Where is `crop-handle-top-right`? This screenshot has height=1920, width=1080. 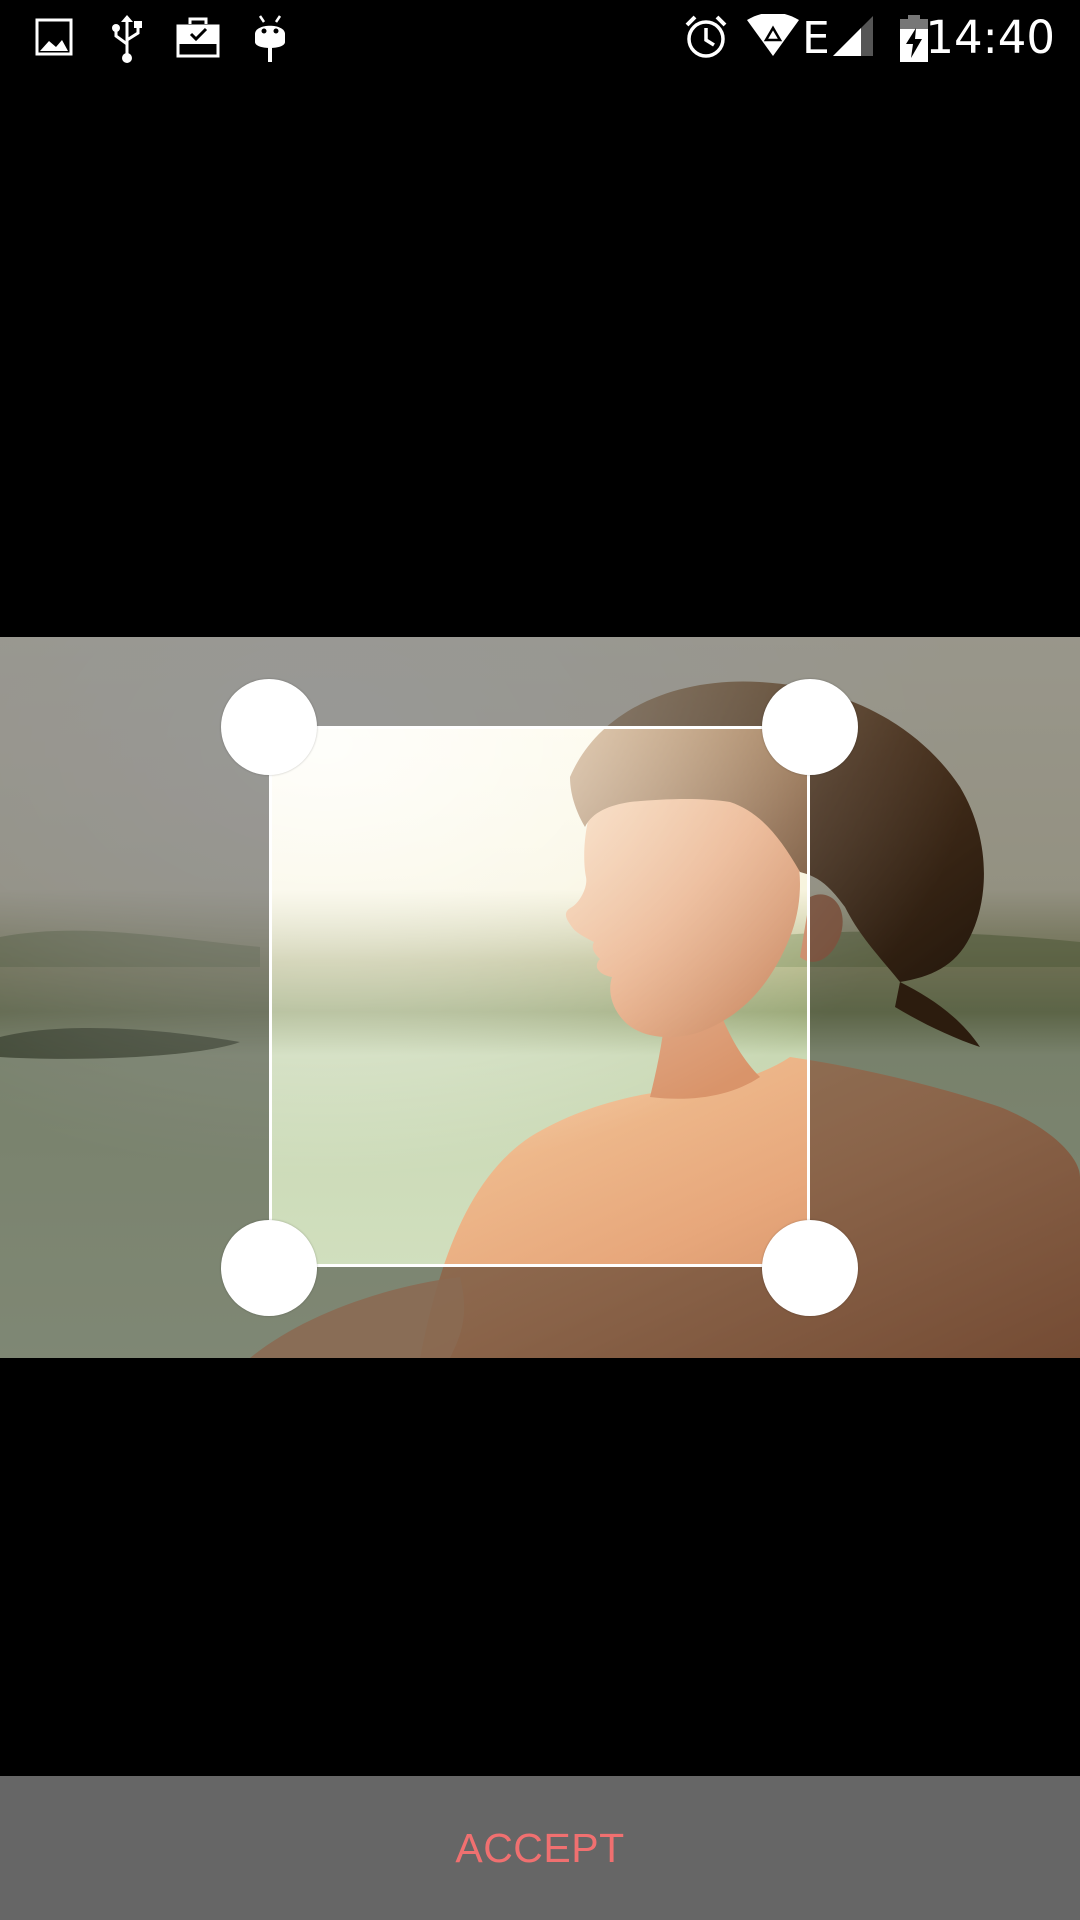 crop-handle-top-right is located at coordinates (810, 727).